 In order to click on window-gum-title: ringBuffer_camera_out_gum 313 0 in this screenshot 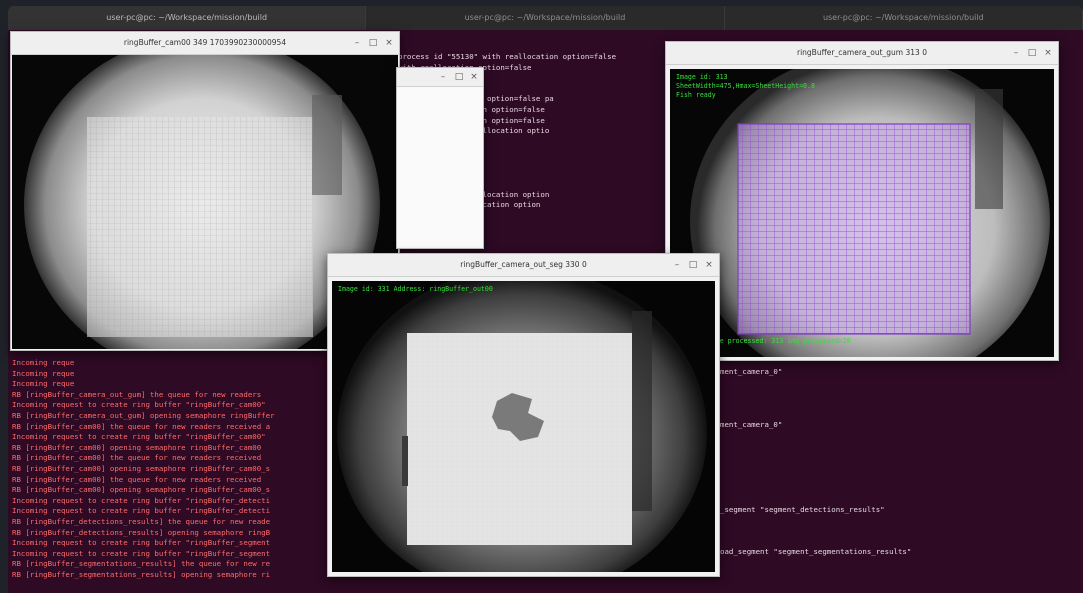, I will do `click(862, 52)`.